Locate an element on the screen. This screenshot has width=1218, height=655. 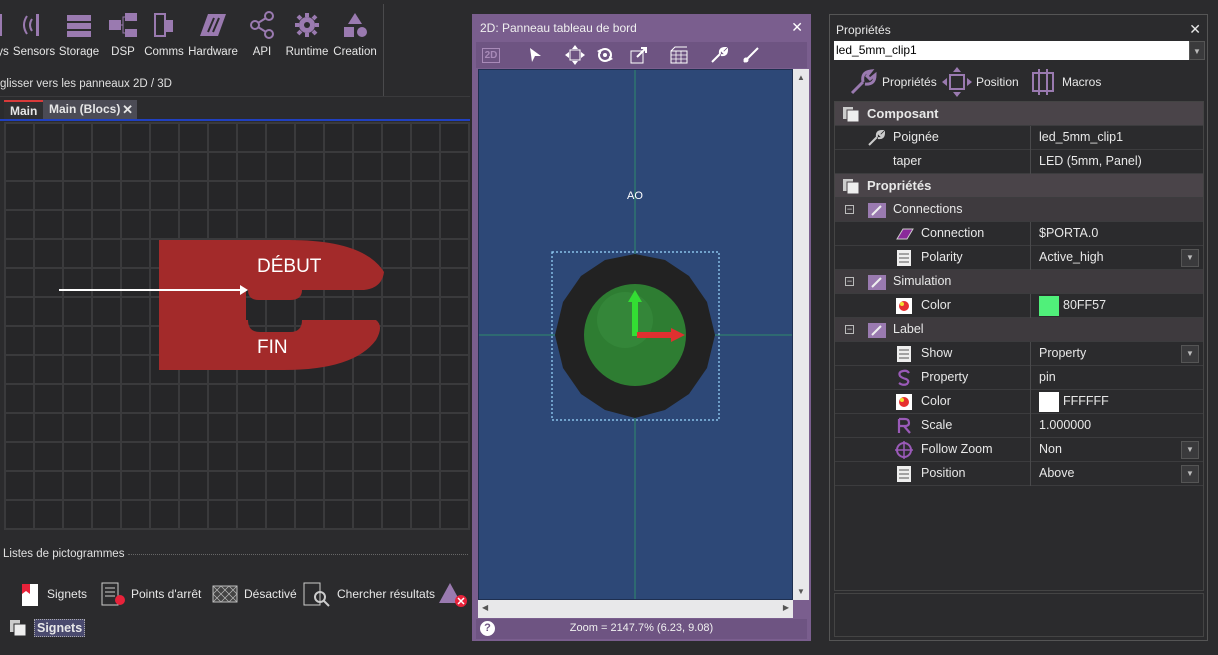
ribbon-hint: glisser vers les panneaux 2D / 3D is located at coordinates (86, 84).